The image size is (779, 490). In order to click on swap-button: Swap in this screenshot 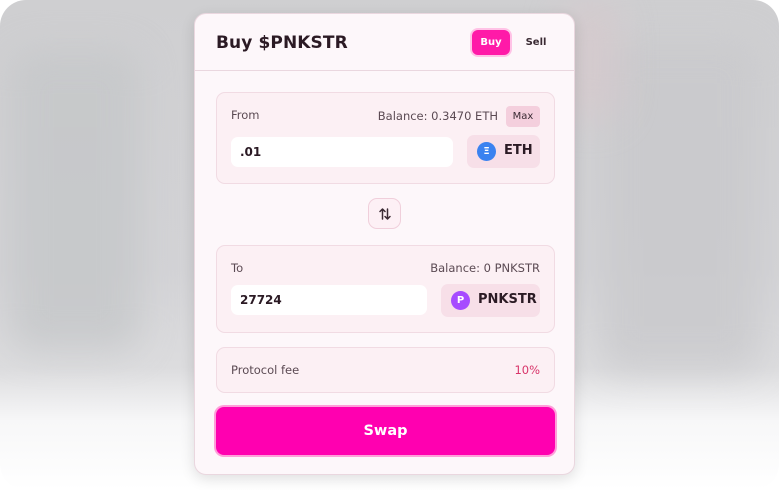, I will do `click(385, 431)`.